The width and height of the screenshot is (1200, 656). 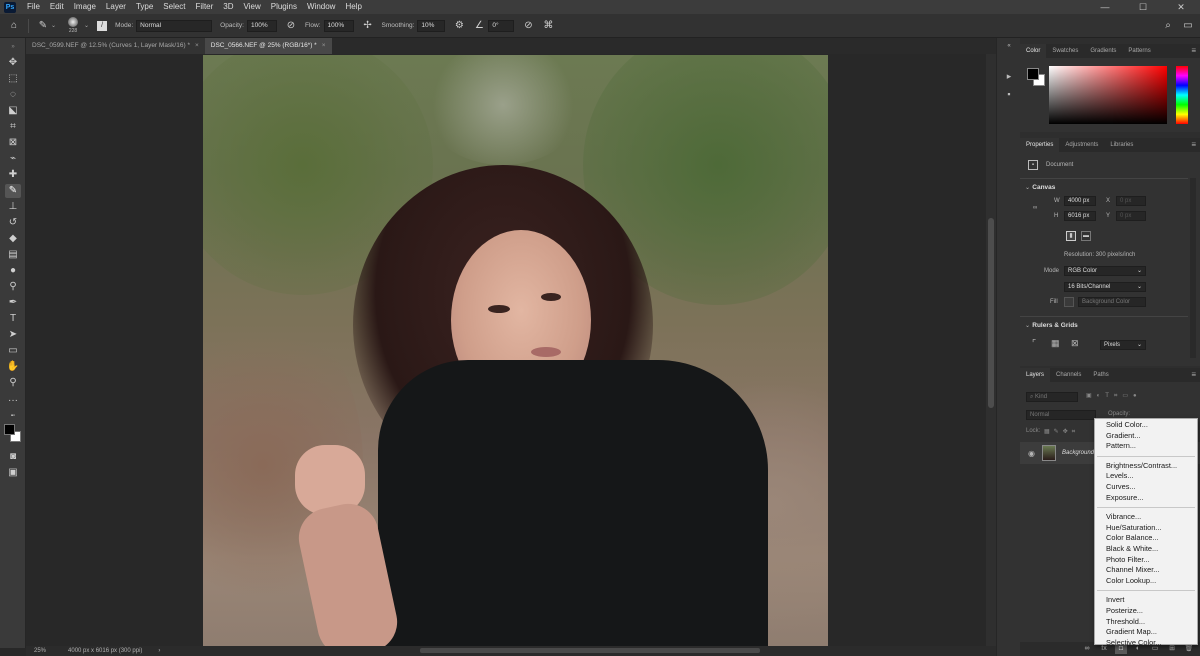 What do you see at coordinates (13, 79) in the screenshot?
I see `marquee-tool-icon: ⬚` at bounding box center [13, 79].